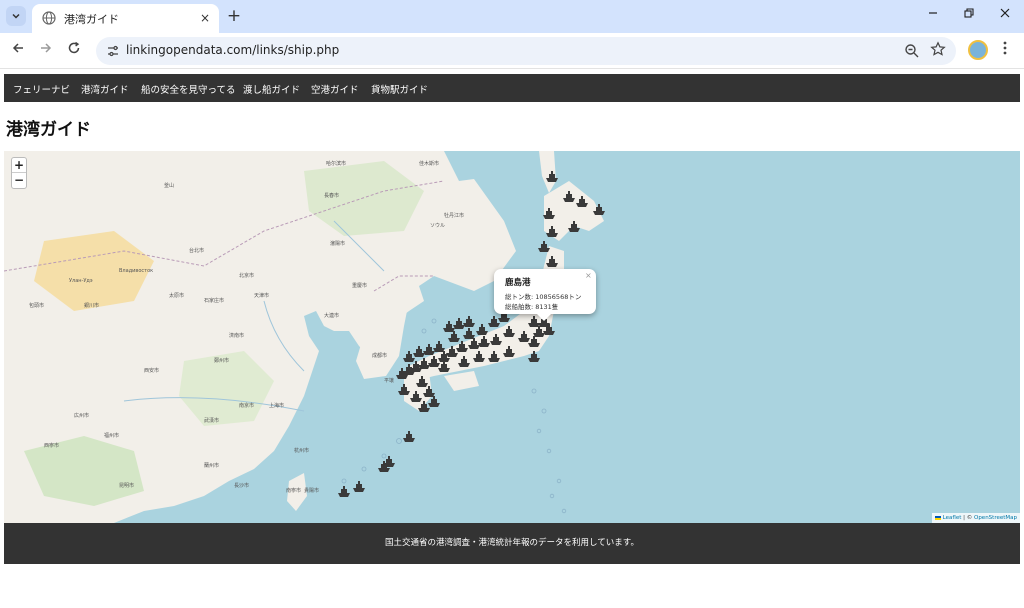  Describe the element at coordinates (49, 18) in the screenshot. I see `globe-icon` at that location.